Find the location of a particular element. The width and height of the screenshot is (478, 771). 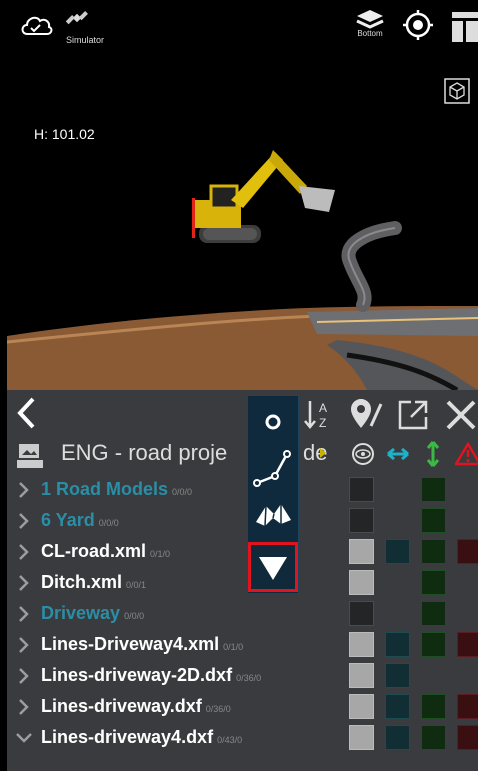

list-item-label: 6 Yard is located at coordinates (68, 520).